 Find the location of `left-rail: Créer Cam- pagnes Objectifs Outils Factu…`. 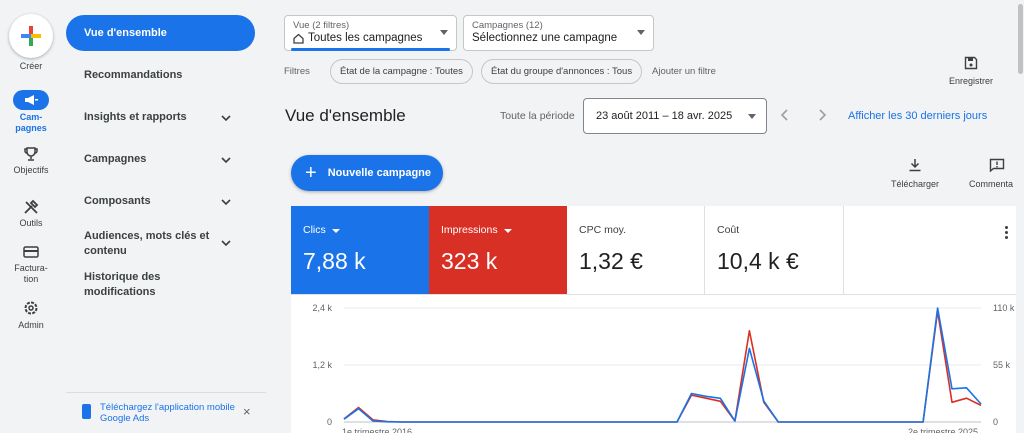

left-rail: Créer Cam- pagnes Objectifs Outils Factu… is located at coordinates (31, 216).